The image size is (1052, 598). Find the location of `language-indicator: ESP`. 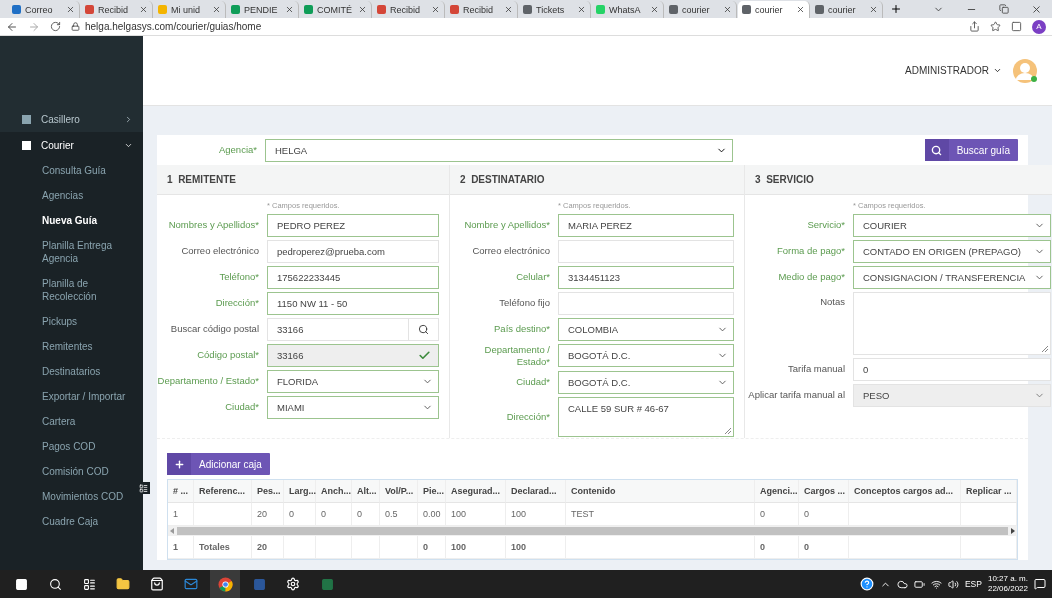

language-indicator: ESP is located at coordinates (973, 584).